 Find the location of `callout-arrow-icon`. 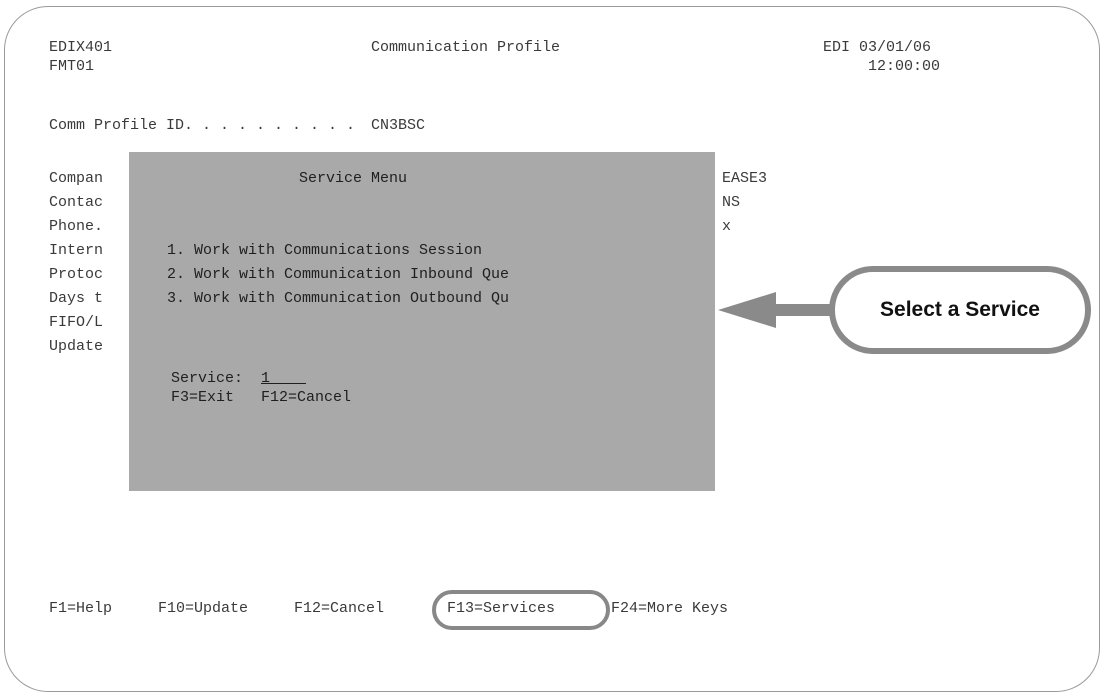

callout-arrow-icon is located at coordinates (777, 310).